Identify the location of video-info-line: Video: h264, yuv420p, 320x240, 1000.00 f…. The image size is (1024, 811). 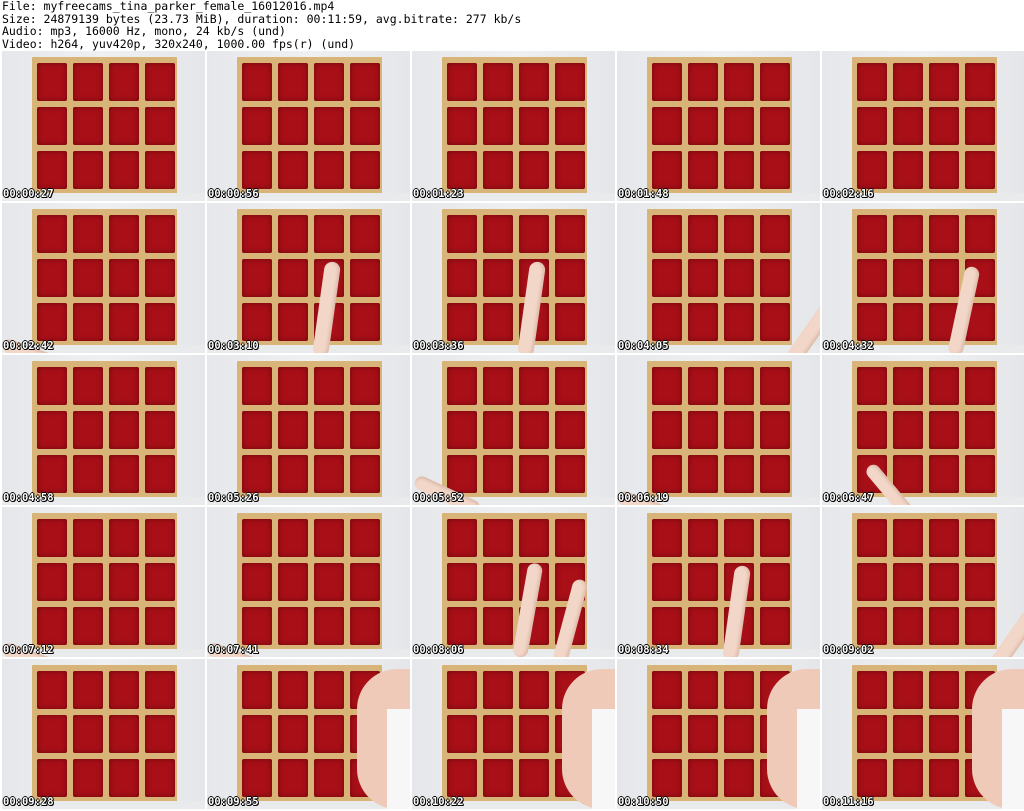
(179, 43).